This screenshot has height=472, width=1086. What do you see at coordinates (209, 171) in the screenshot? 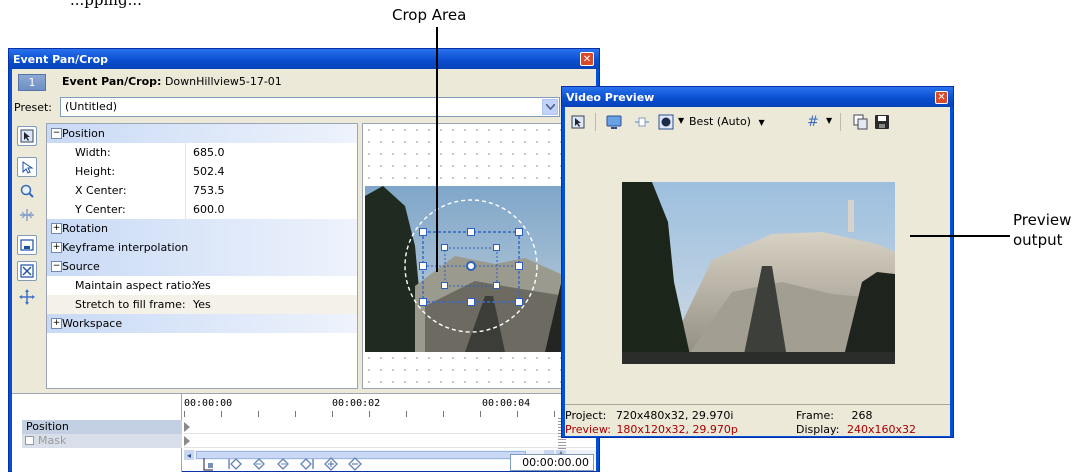
I see `prop-height-value: 502.4` at bounding box center [209, 171].